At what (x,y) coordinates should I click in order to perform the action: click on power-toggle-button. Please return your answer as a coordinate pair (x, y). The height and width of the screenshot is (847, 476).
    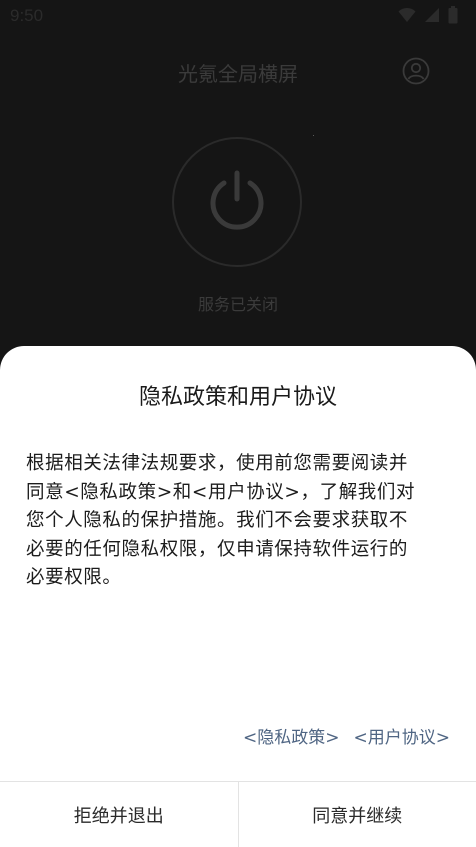
    Looking at the image, I should click on (237, 202).